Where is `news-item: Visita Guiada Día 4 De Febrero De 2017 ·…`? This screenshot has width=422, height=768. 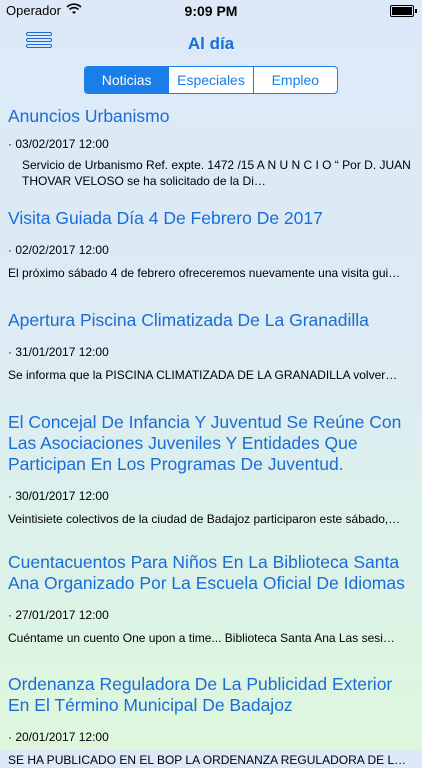
news-item: Visita Guiada Día 4 De Febrero De 2017 ·… is located at coordinates (211, 253).